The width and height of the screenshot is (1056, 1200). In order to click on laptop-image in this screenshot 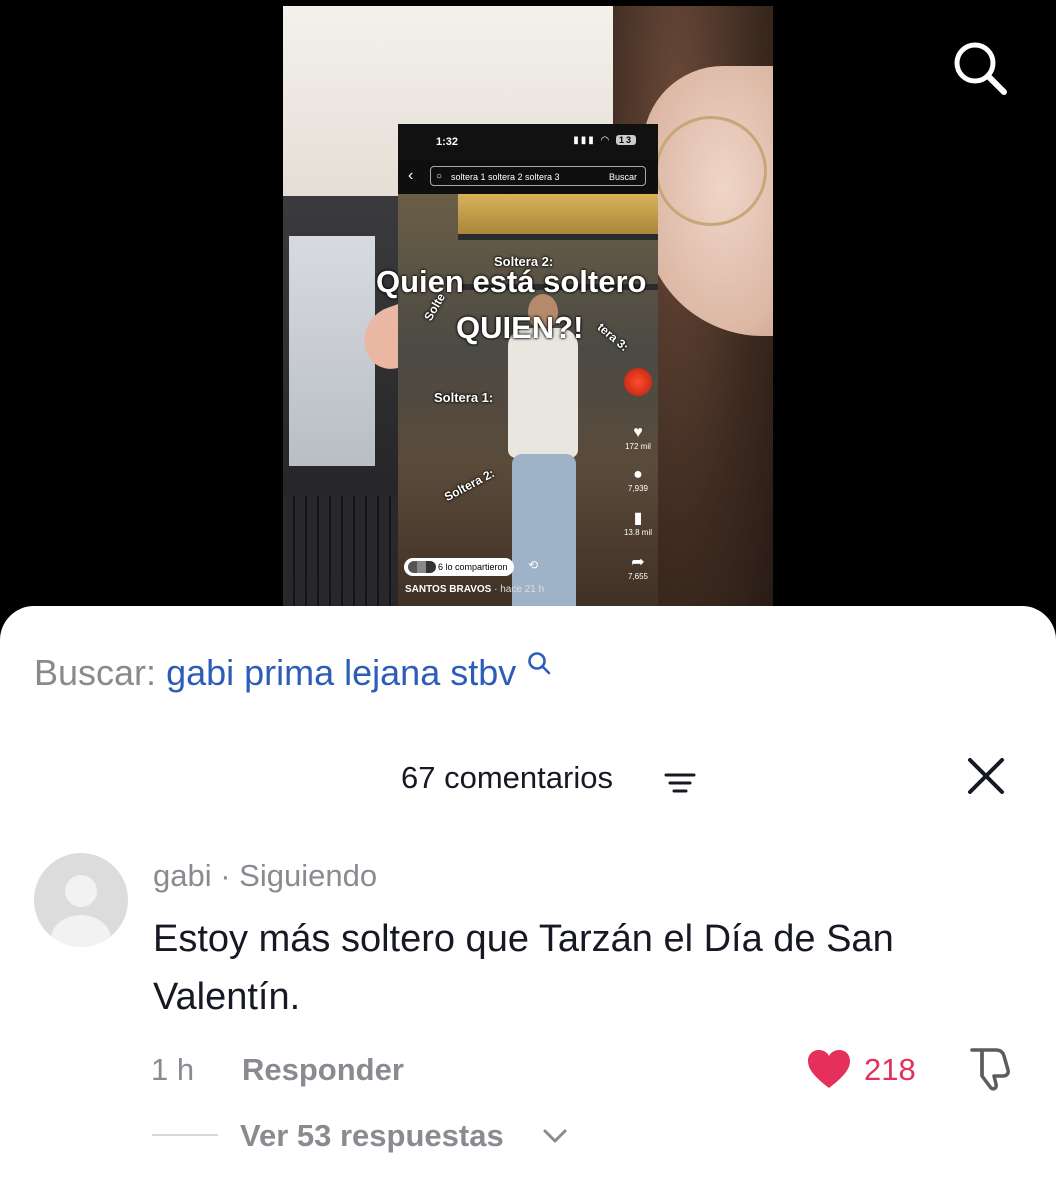, I will do `click(343, 406)`.